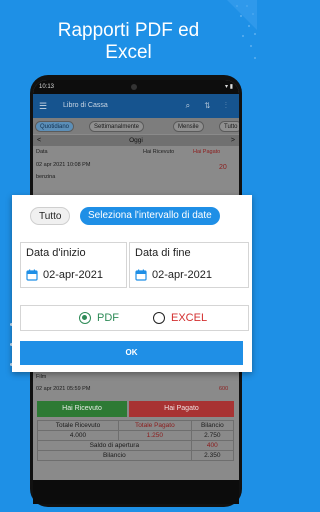 The width and height of the screenshot is (320, 512). What do you see at coordinates (63, 389) in the screenshot?
I see `row-date: 02 apr 2021 05:59 PM` at bounding box center [63, 389].